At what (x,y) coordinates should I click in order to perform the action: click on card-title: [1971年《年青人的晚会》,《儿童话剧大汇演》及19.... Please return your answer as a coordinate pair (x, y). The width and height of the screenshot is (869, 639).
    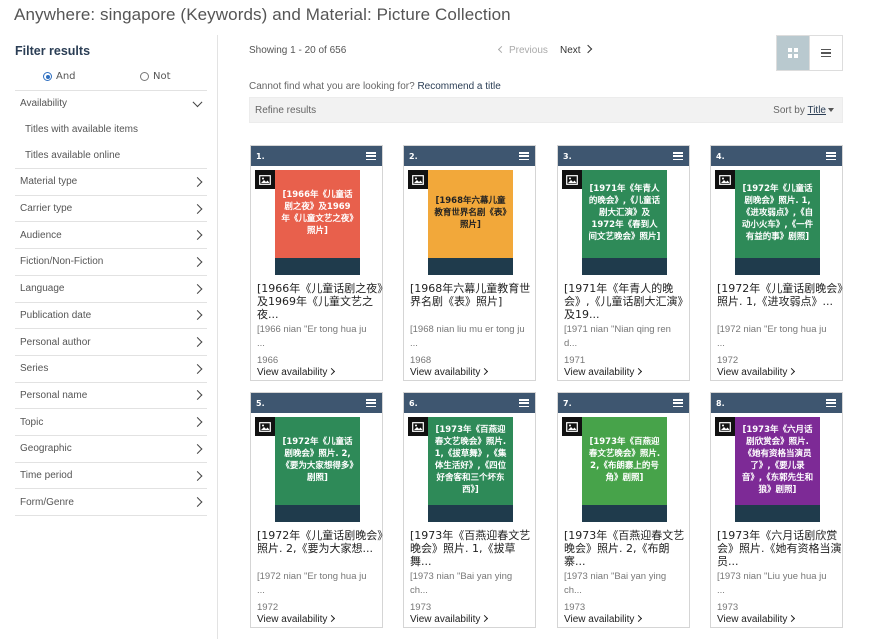
    Looking at the image, I should click on (627, 302).